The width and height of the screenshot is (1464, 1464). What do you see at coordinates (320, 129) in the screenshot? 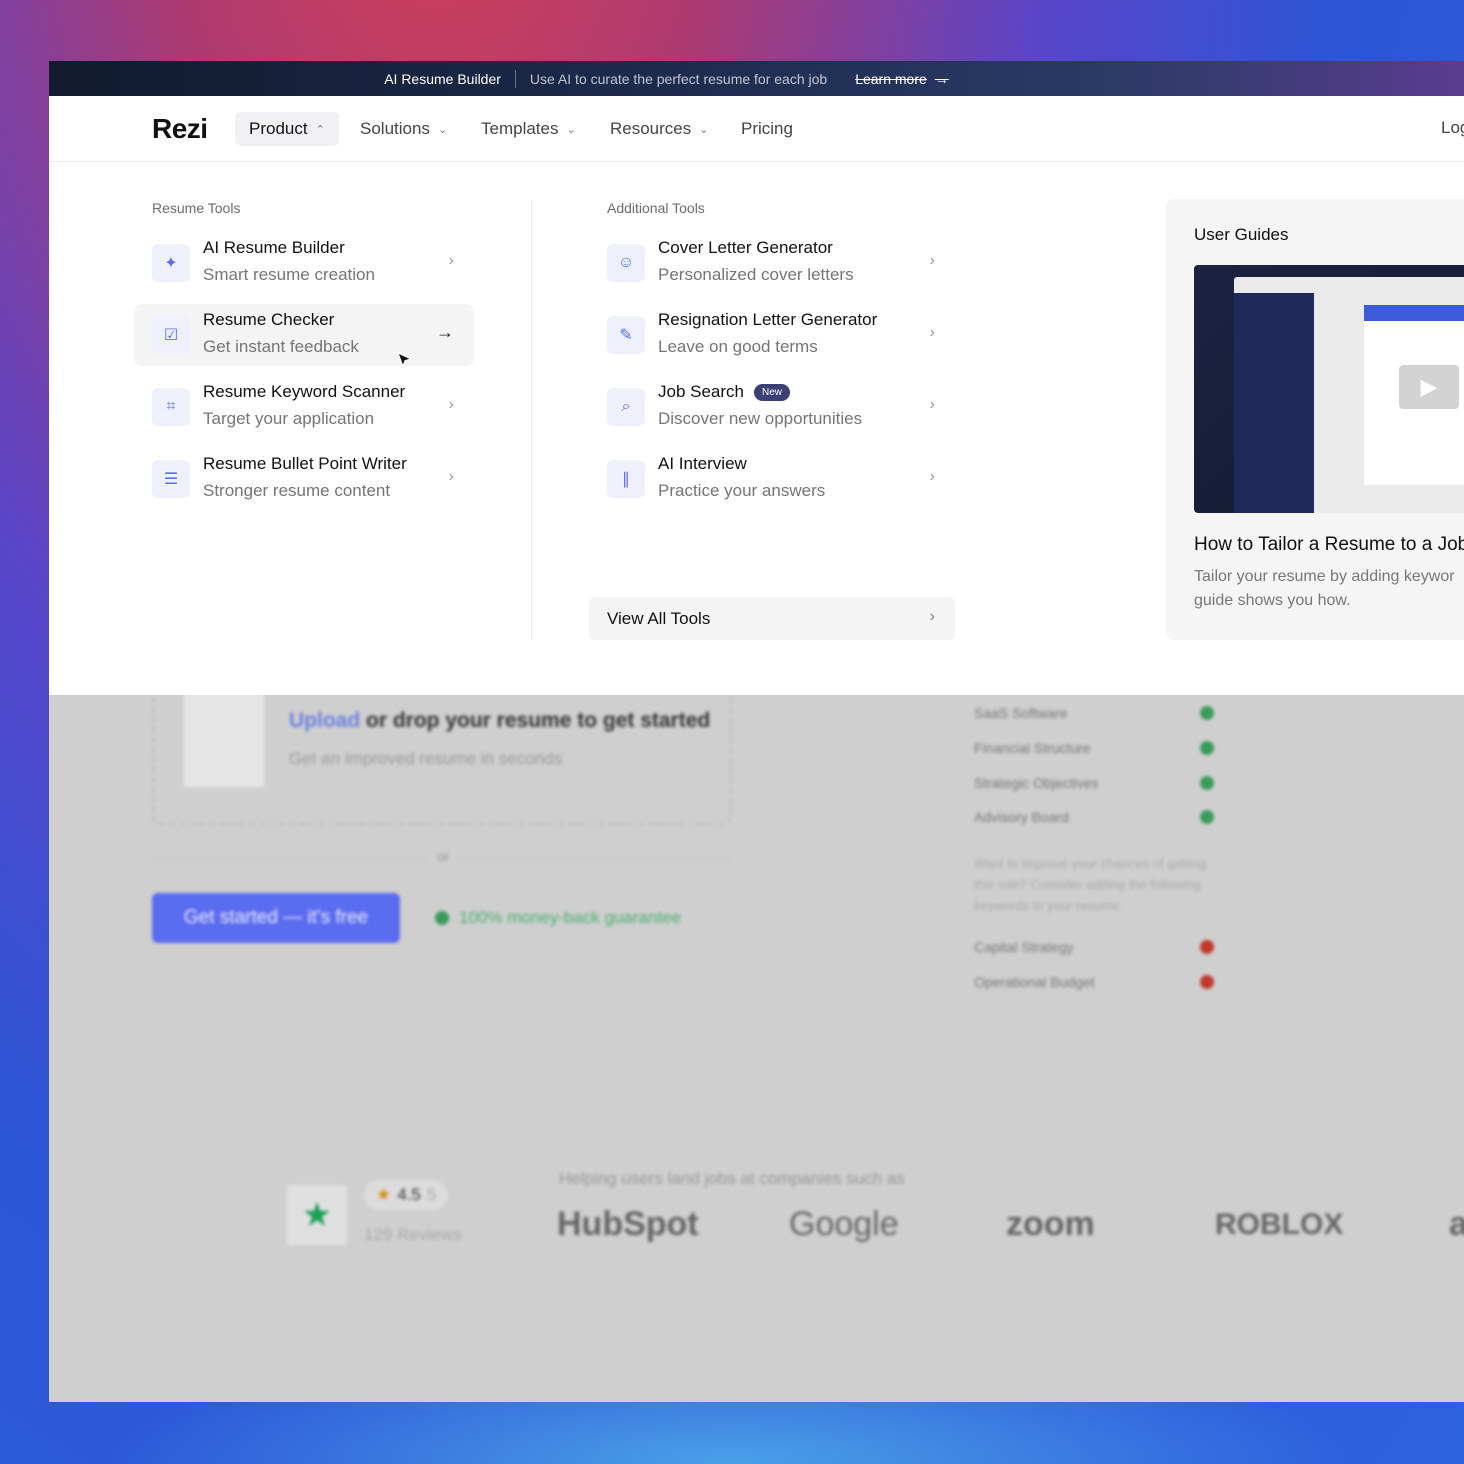
I see `chevron-up-icon: ⌃` at bounding box center [320, 129].